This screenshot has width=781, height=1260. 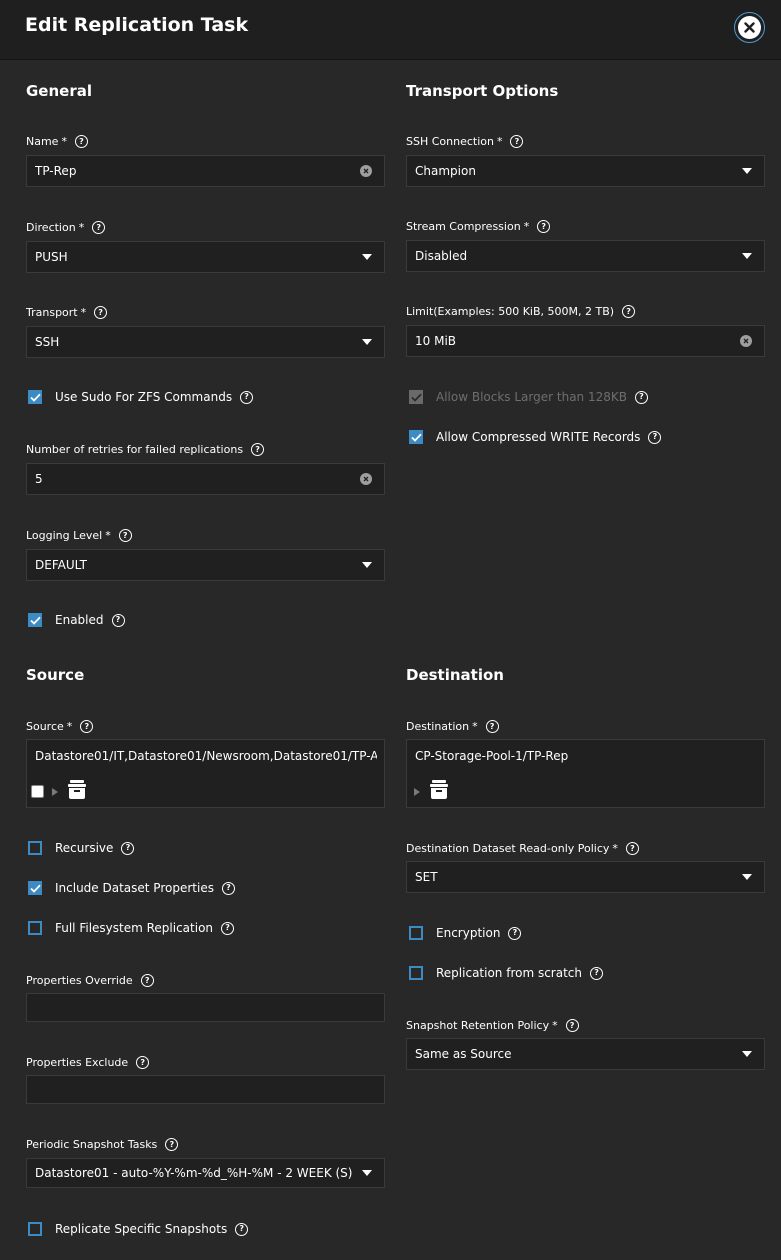 I want to click on from-scratch-checkbox, so click(x=416, y=973).